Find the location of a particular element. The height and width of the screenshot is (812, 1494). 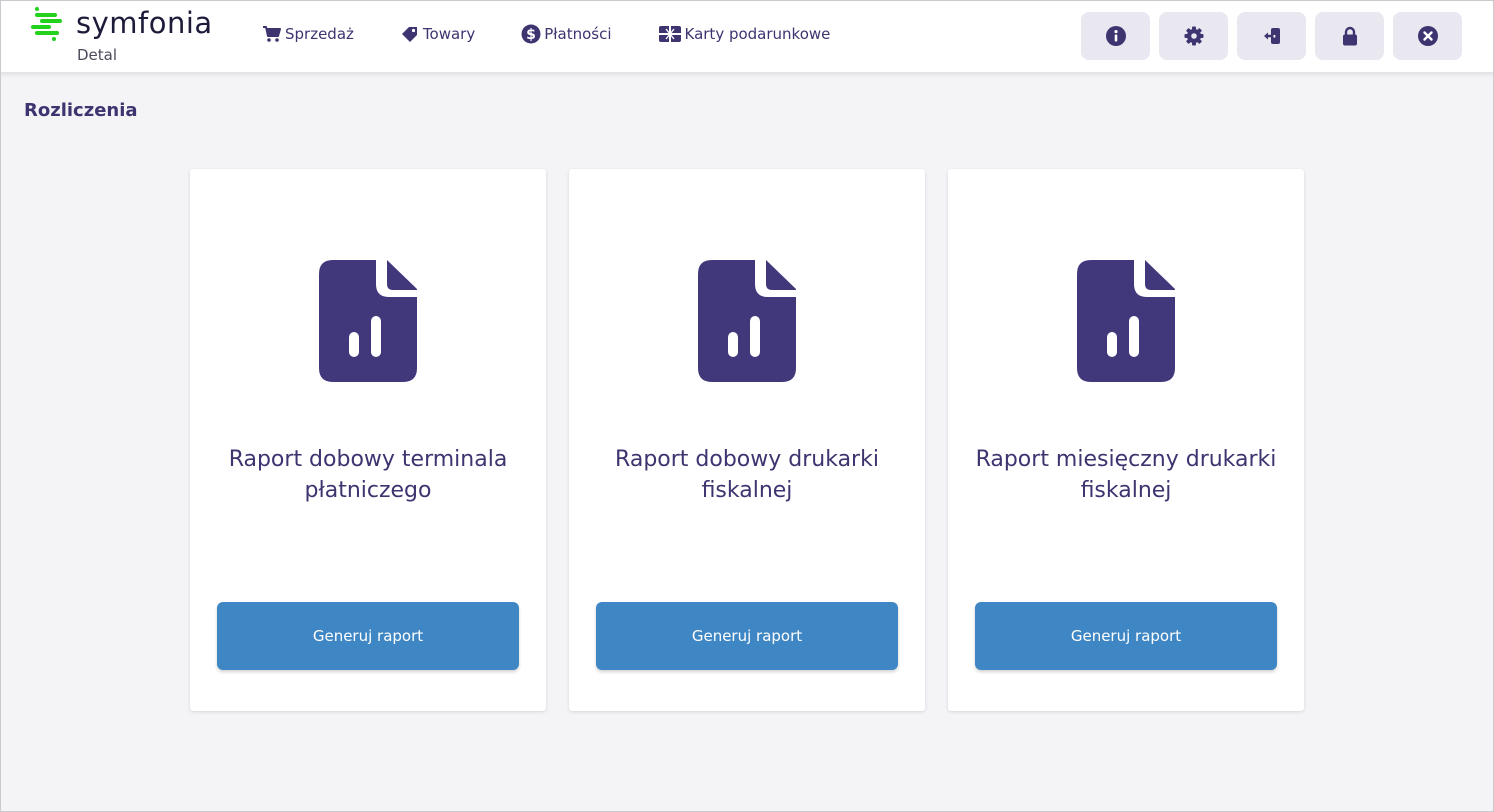

cart-icon is located at coordinates (272, 34).